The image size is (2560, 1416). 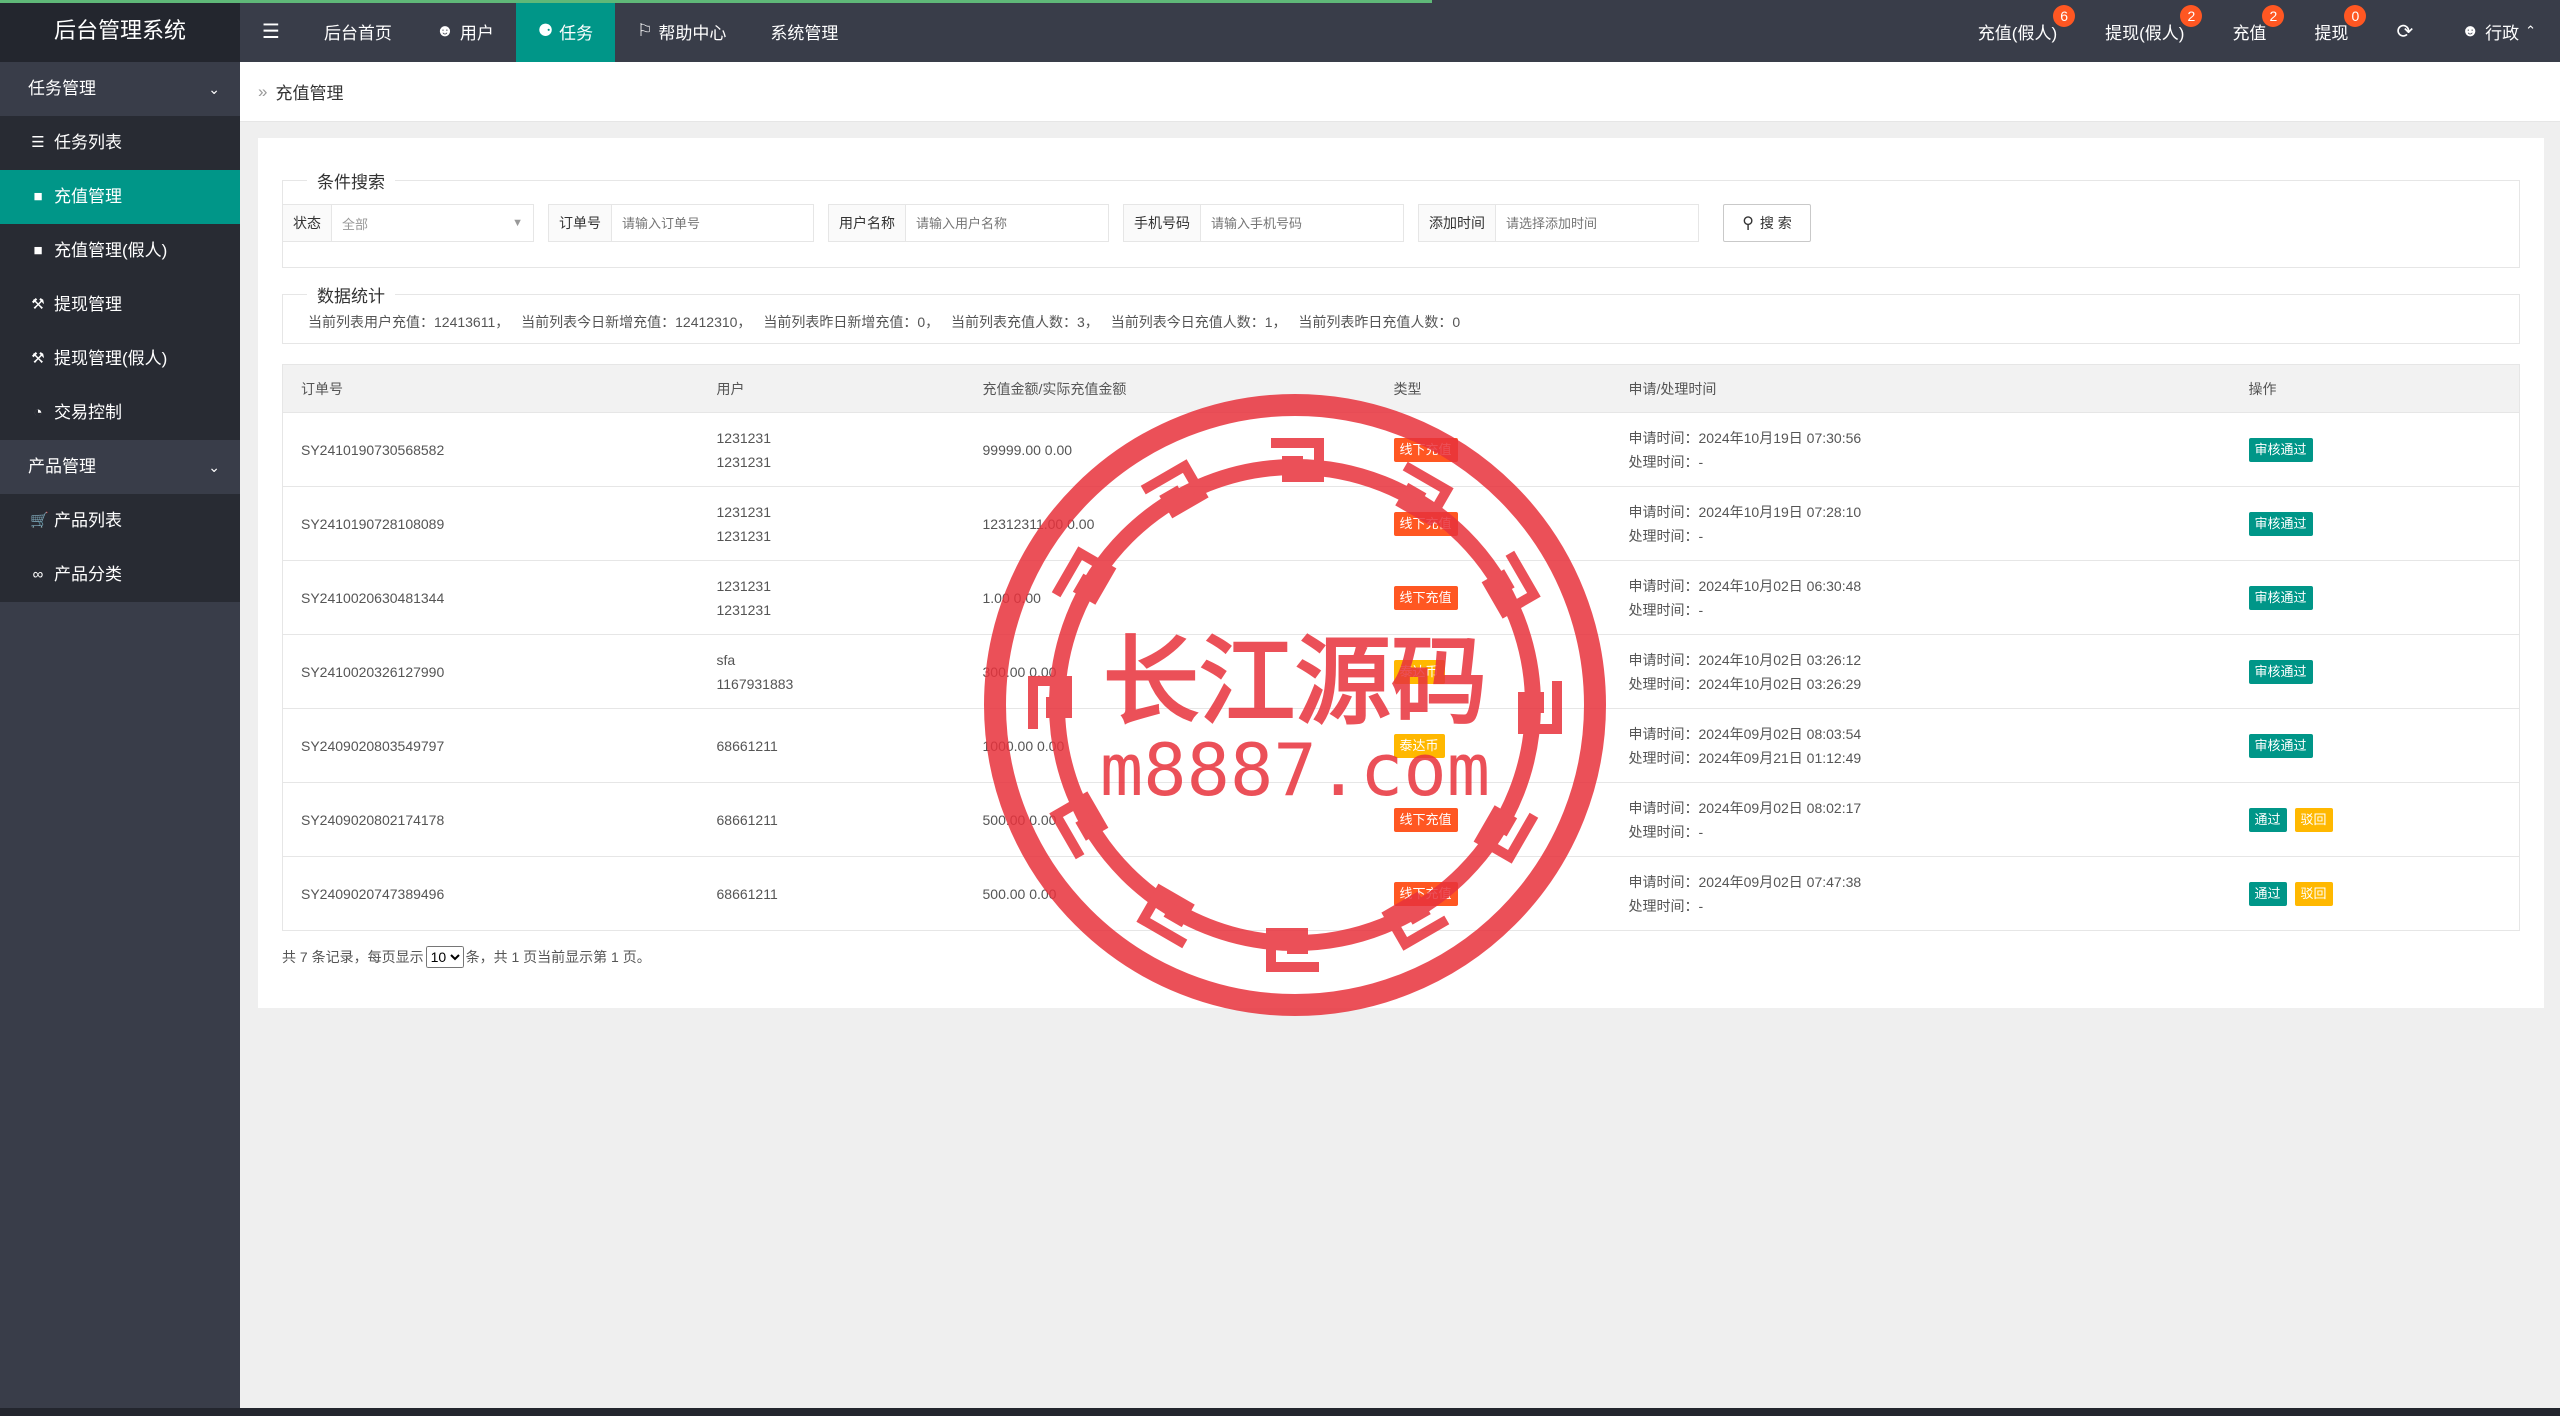 I want to click on process-time: 处理时间：-, so click(x=1666, y=831).